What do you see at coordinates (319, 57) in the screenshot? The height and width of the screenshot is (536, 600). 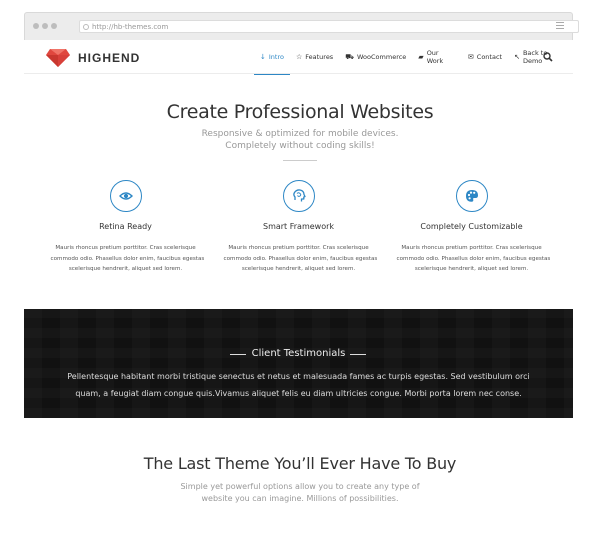 I see `nav-item-label: Features` at bounding box center [319, 57].